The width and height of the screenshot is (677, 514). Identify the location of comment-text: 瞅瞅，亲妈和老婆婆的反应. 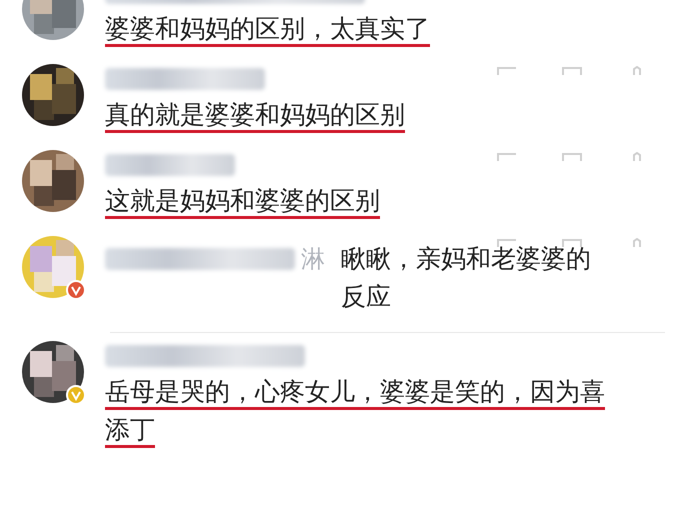
(466, 277).